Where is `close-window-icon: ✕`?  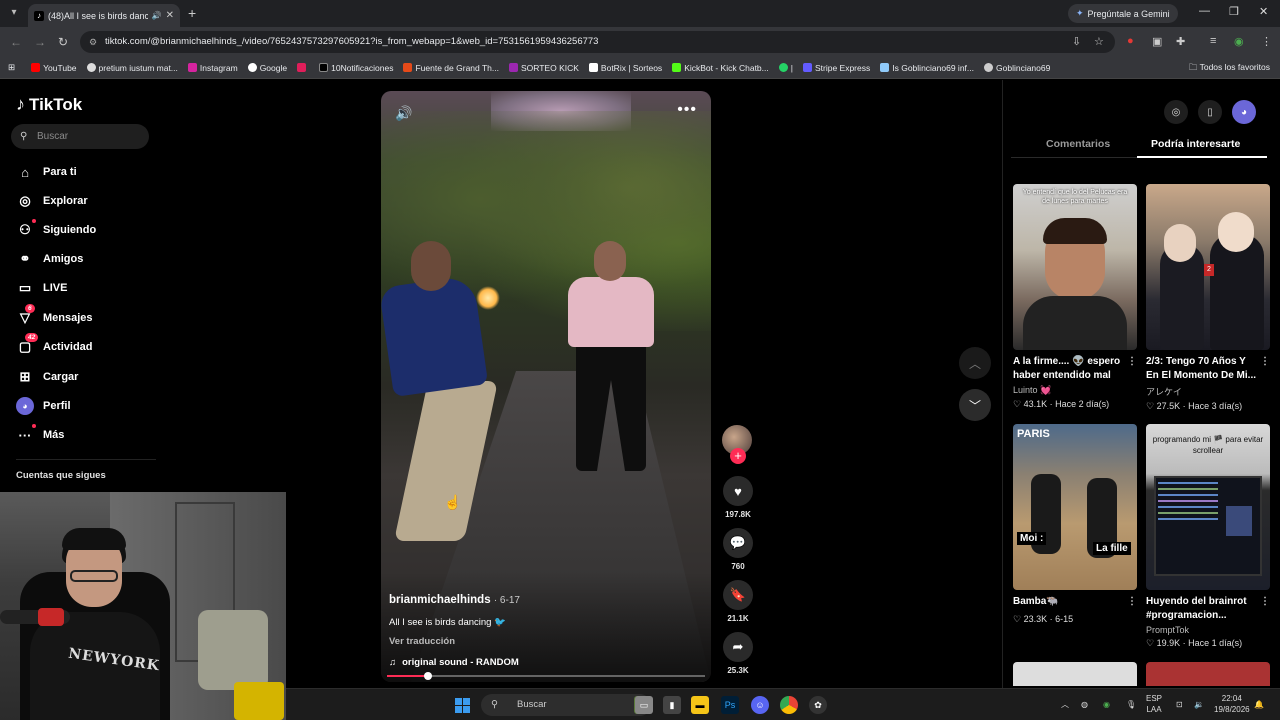 close-window-icon: ✕ is located at coordinates (1263, 11).